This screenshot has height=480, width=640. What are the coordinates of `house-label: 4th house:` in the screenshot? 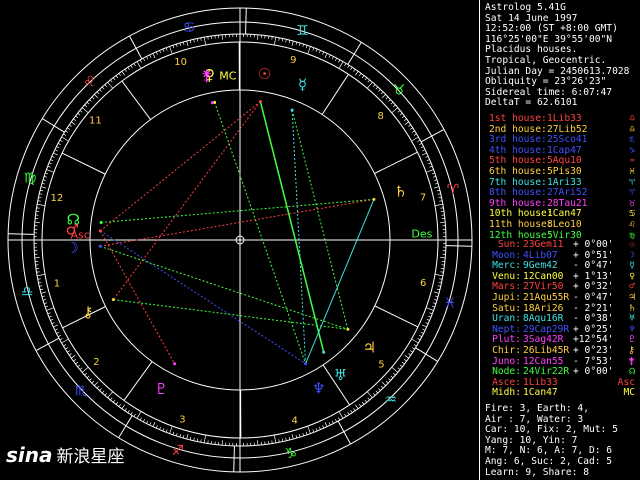 It's located at (518, 150).